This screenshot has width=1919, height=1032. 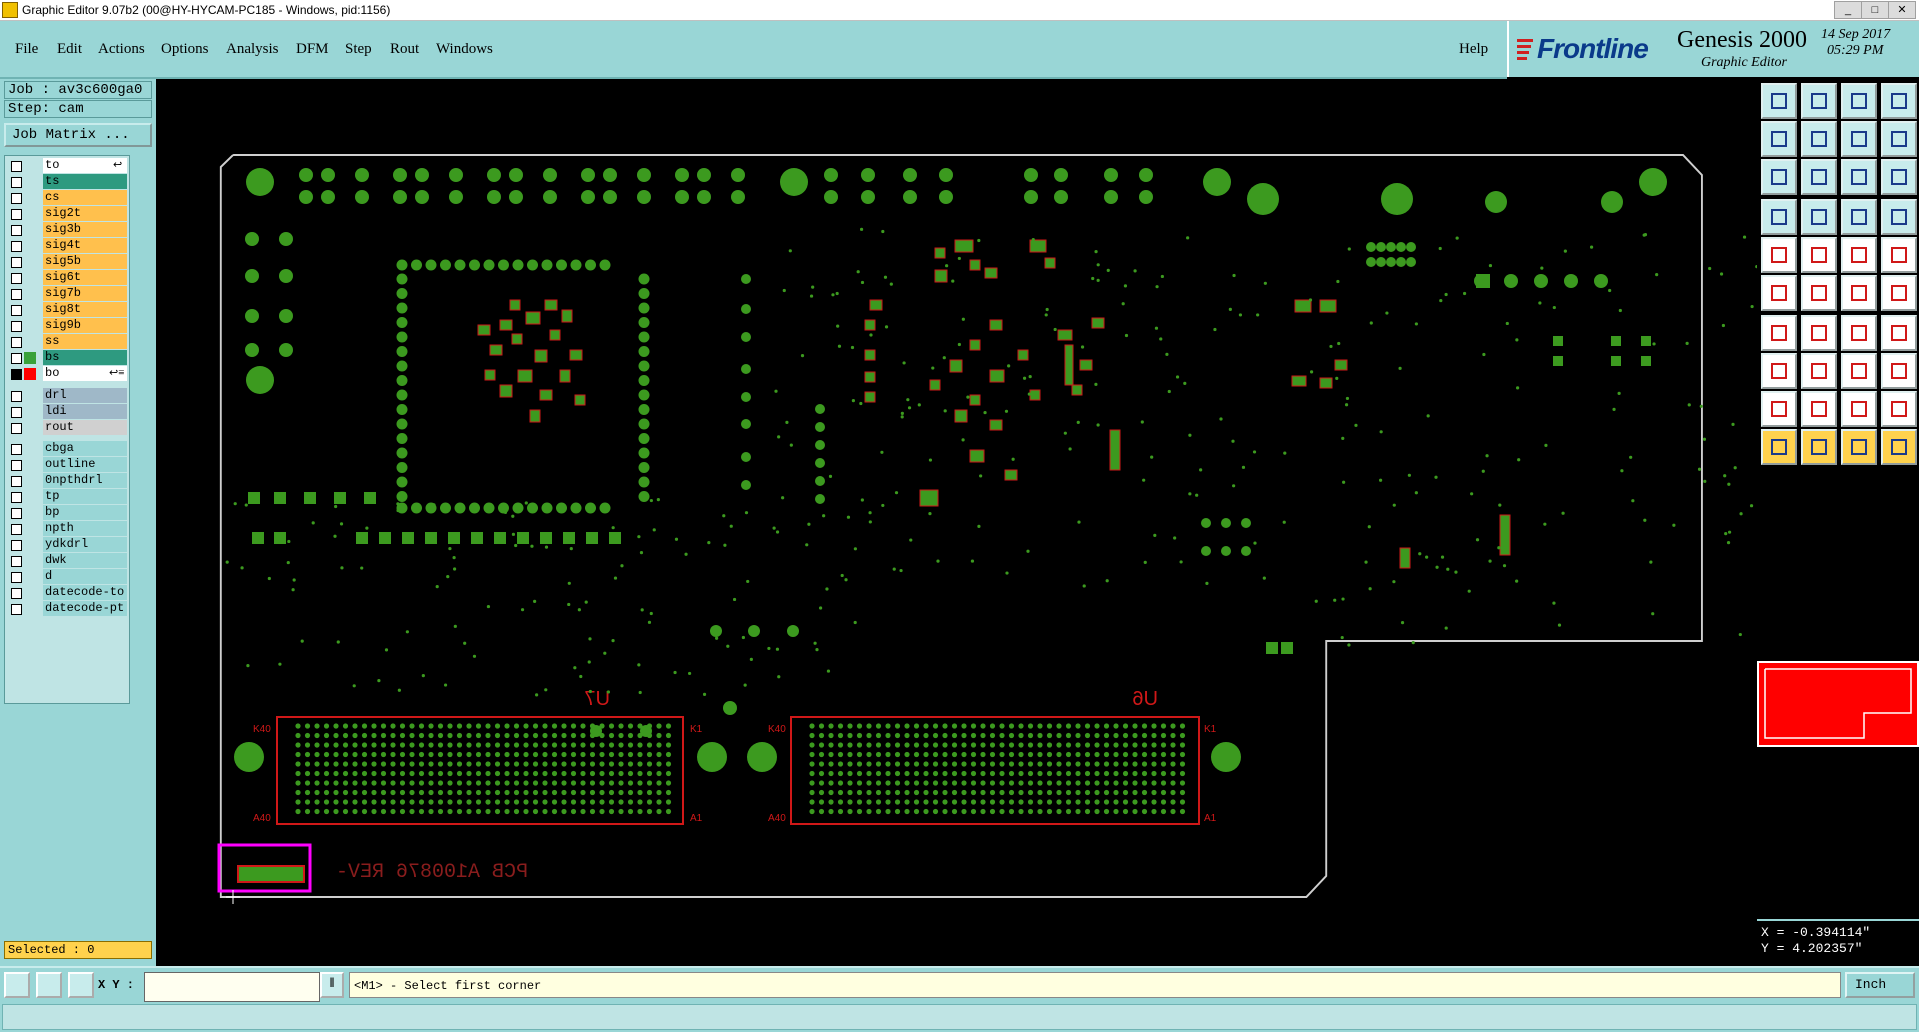 What do you see at coordinates (49, 985) in the screenshot?
I see `zoom-area-icon` at bounding box center [49, 985].